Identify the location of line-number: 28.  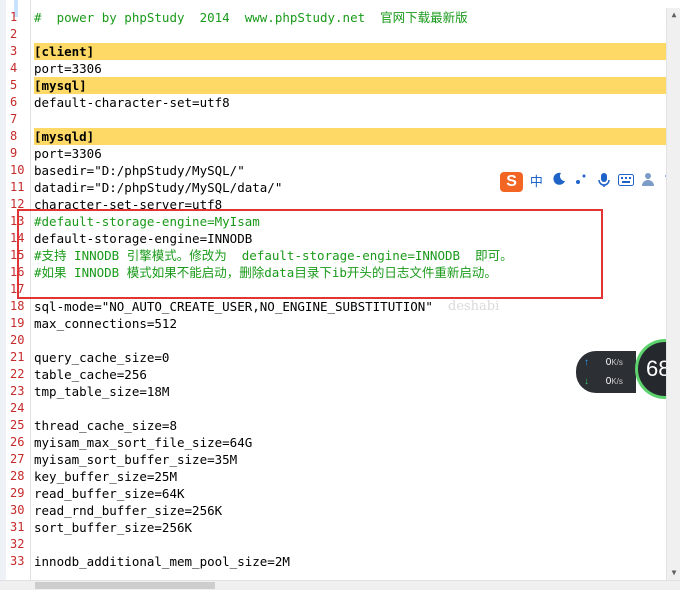
(17, 476).